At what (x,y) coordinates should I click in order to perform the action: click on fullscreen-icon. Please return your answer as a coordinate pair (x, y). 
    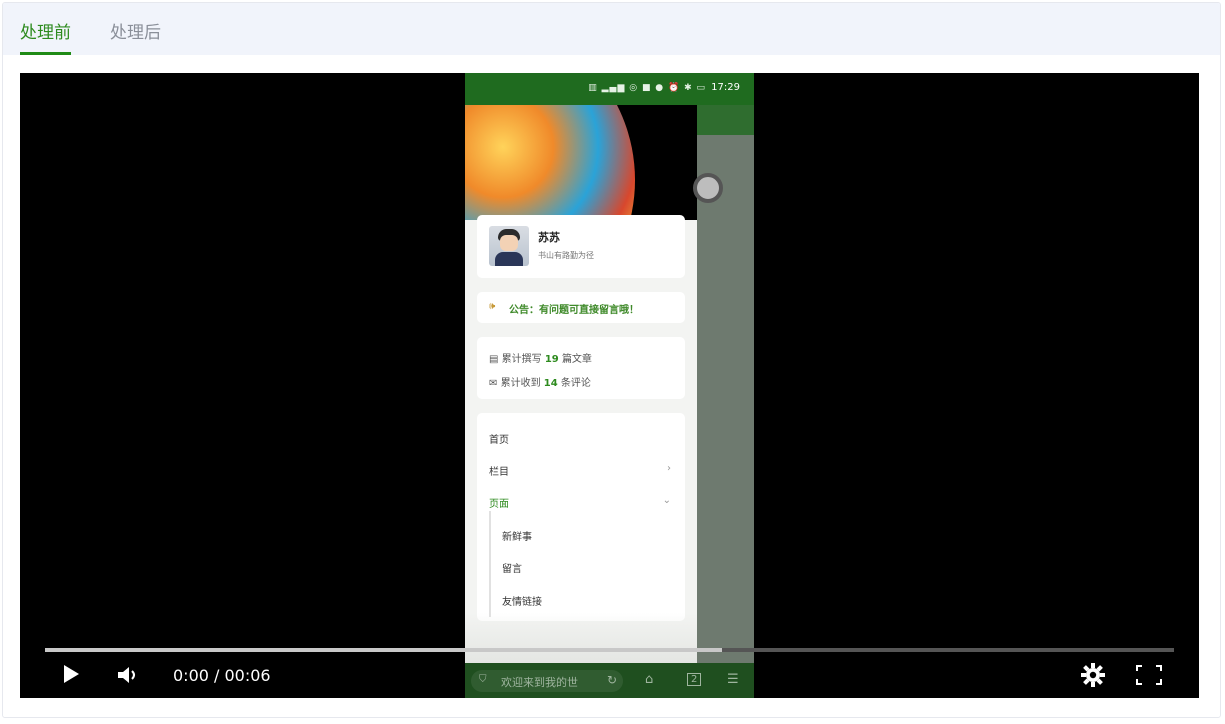
    Looking at the image, I should click on (1149, 677).